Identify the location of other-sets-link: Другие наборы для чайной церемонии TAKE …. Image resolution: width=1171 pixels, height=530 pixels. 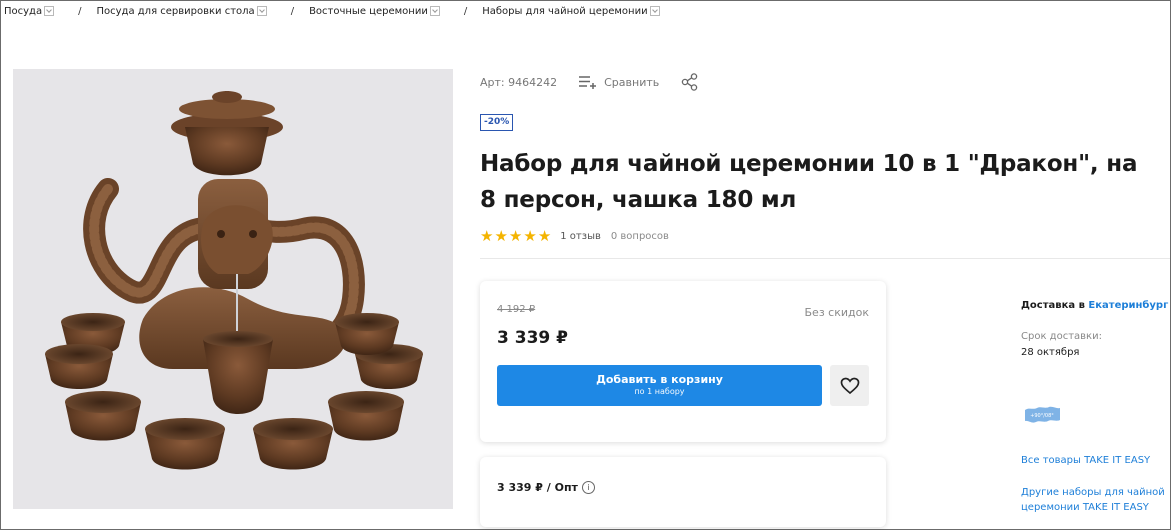
(1095, 500).